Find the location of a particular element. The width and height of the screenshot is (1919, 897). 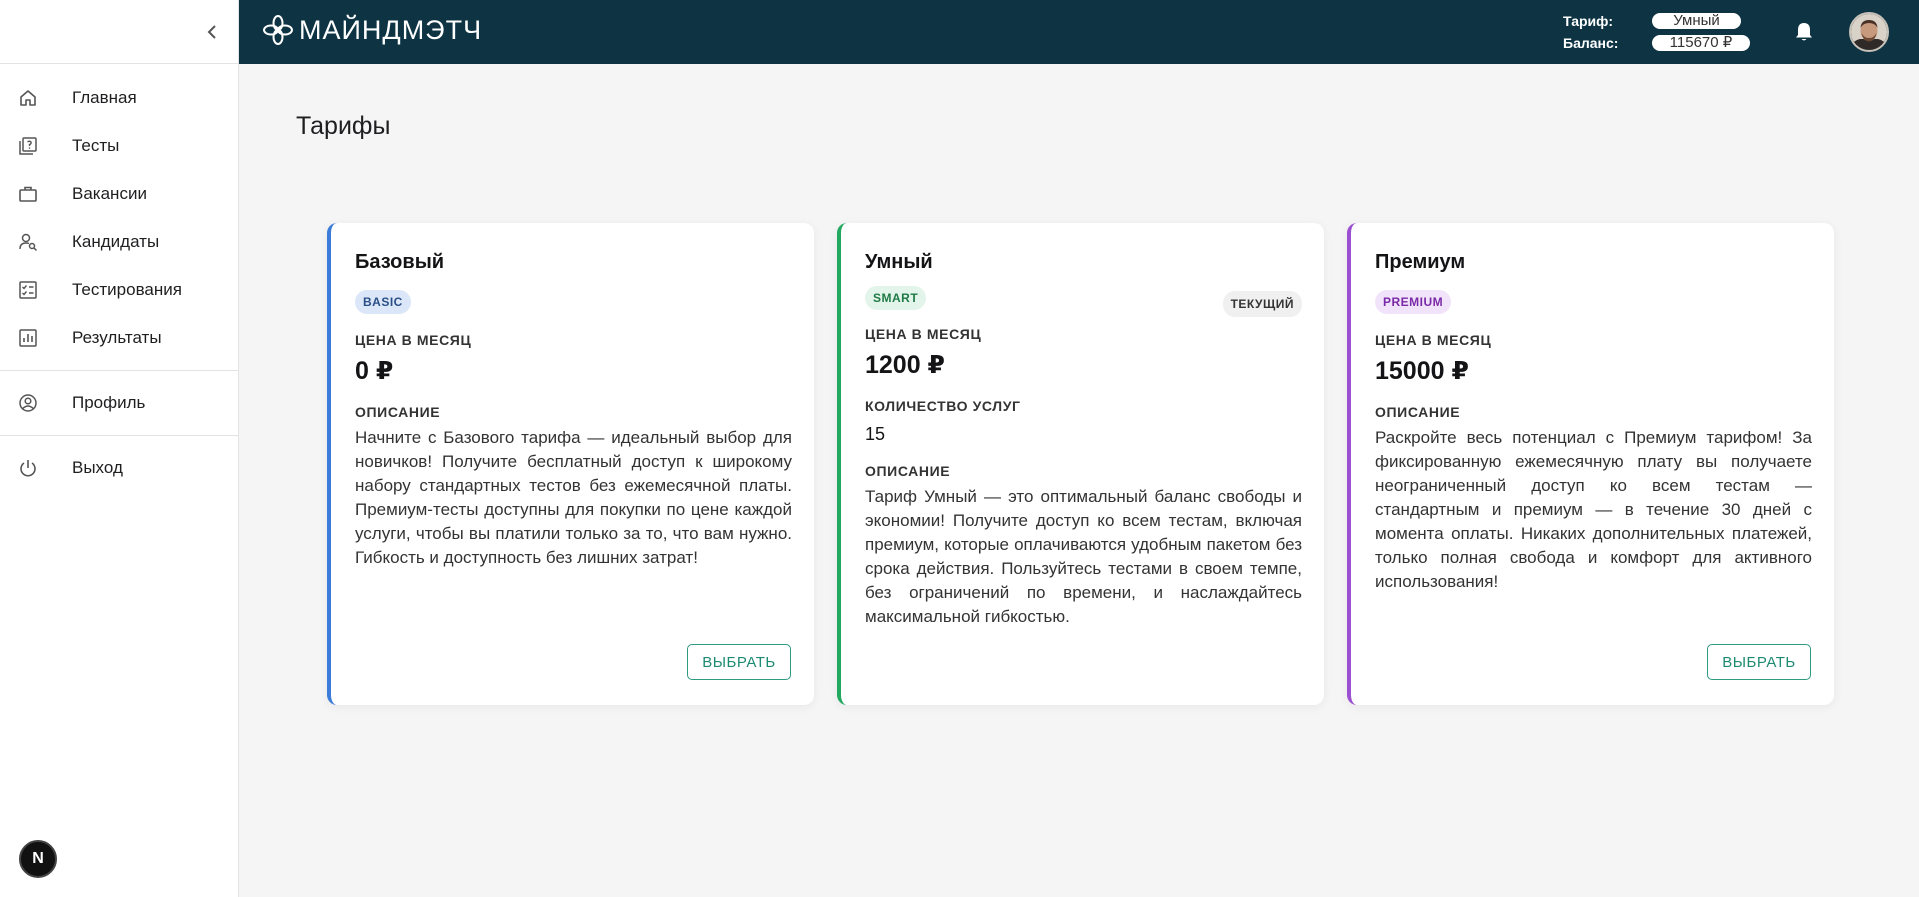

tests-icon is located at coordinates (28, 146).